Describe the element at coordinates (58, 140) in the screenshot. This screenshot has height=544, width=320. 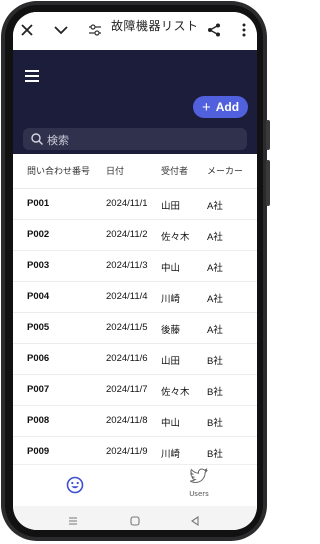
I see `search-placeholder: 検索` at that location.